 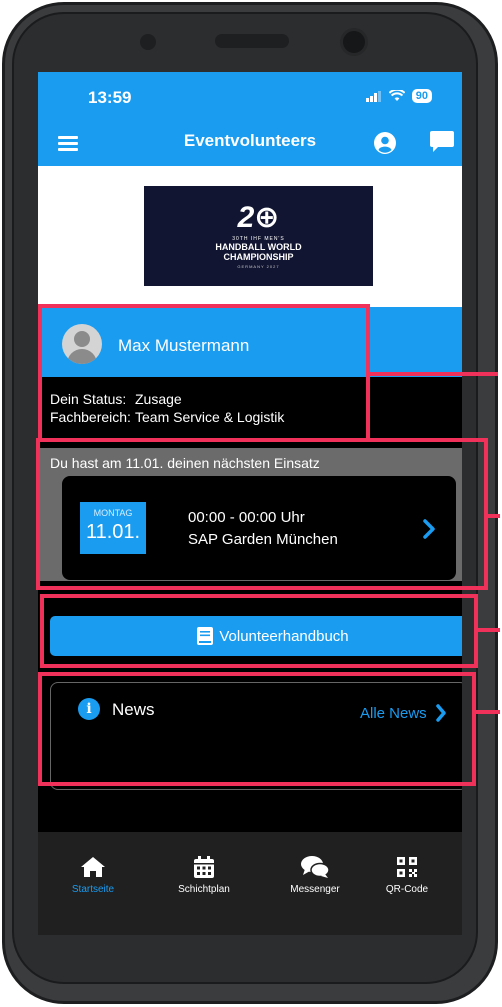 What do you see at coordinates (489, 630) in the screenshot?
I see `highlight-connector-handbook` at bounding box center [489, 630].